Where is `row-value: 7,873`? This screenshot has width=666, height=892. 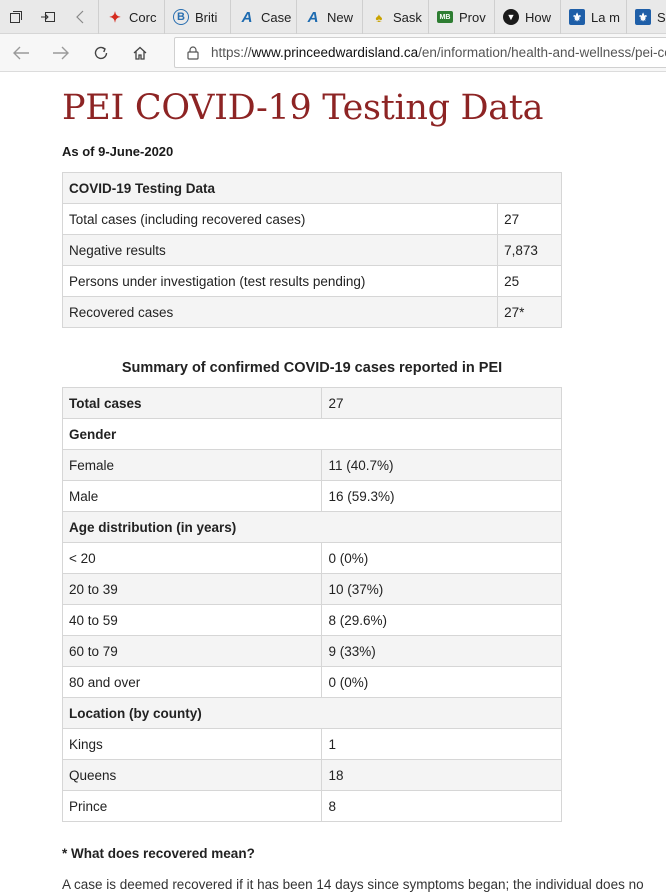
row-value: 7,873 is located at coordinates (529, 250).